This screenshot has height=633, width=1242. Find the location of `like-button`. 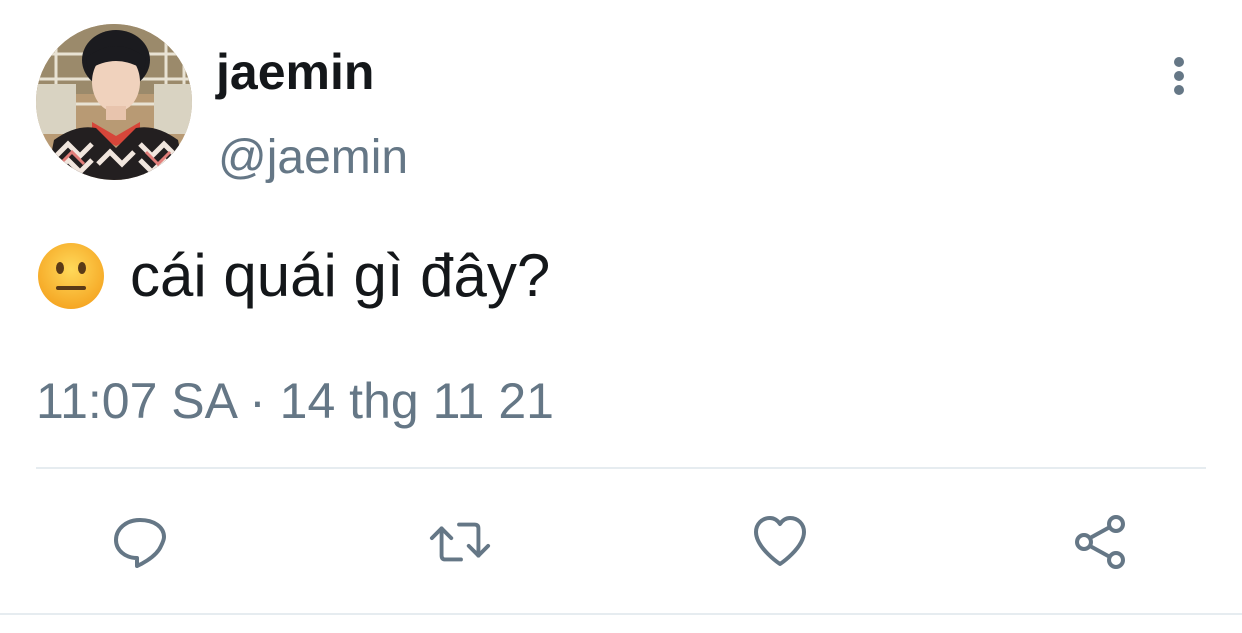

like-button is located at coordinates (780, 542).